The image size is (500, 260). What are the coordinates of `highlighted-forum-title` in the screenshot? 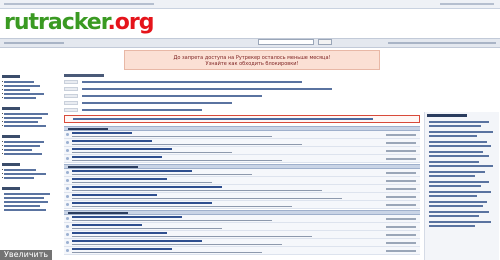 It's located at (223, 119).